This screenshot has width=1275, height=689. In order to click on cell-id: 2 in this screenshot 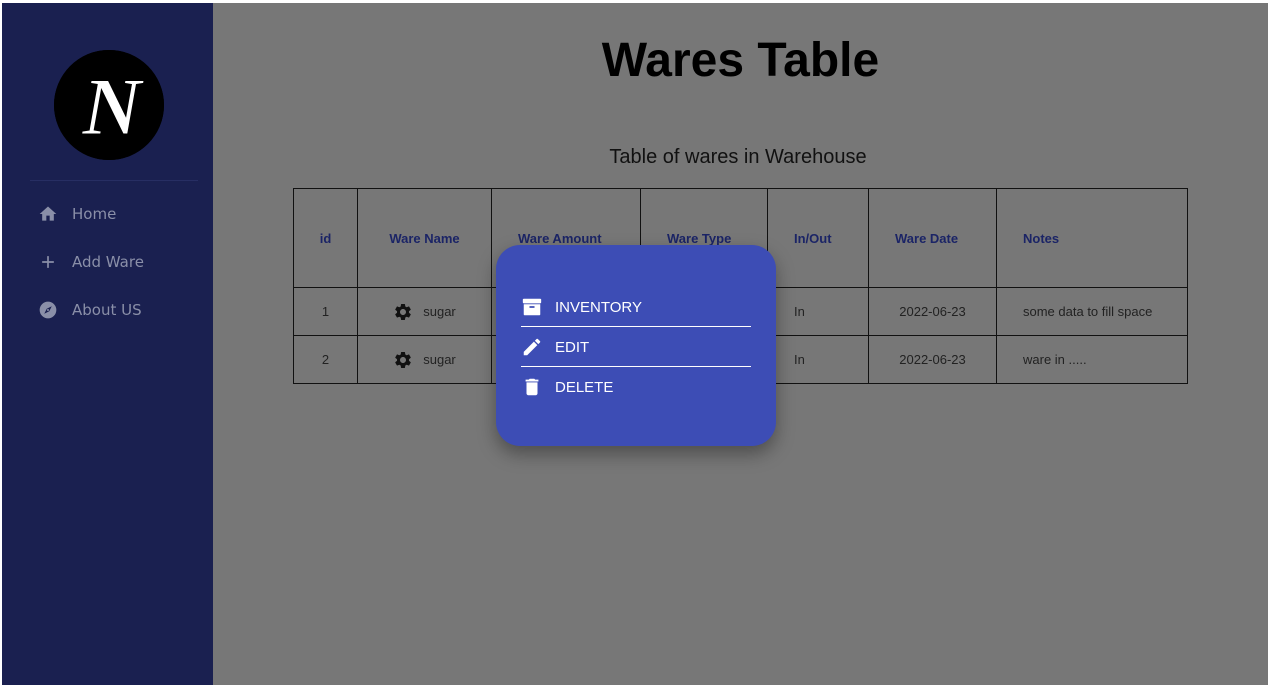, I will do `click(325, 359)`.